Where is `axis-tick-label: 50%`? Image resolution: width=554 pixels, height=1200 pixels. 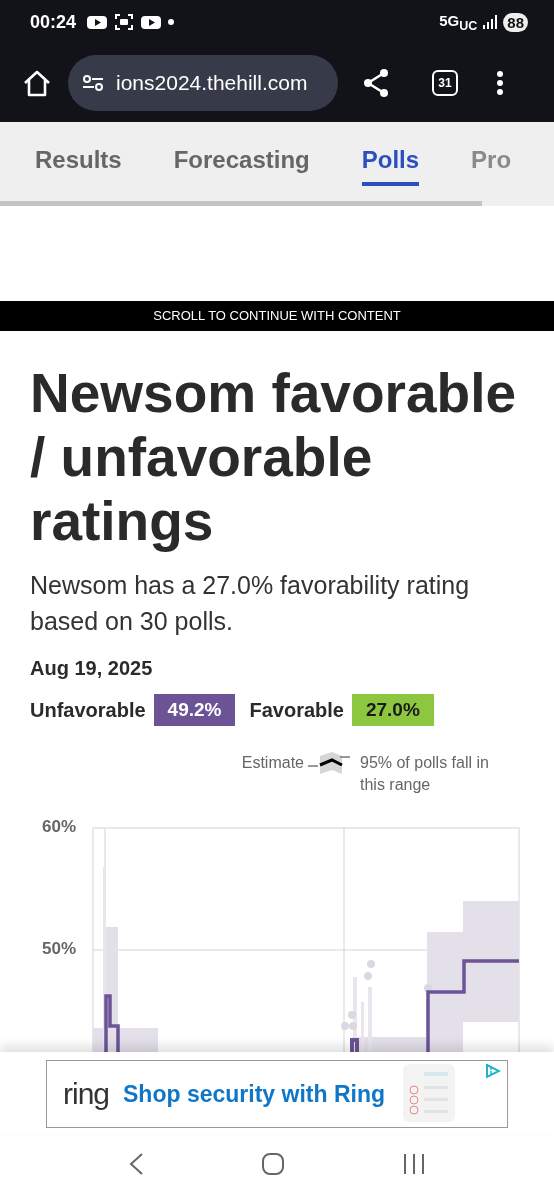
axis-tick-label: 50% is located at coordinates (59, 949).